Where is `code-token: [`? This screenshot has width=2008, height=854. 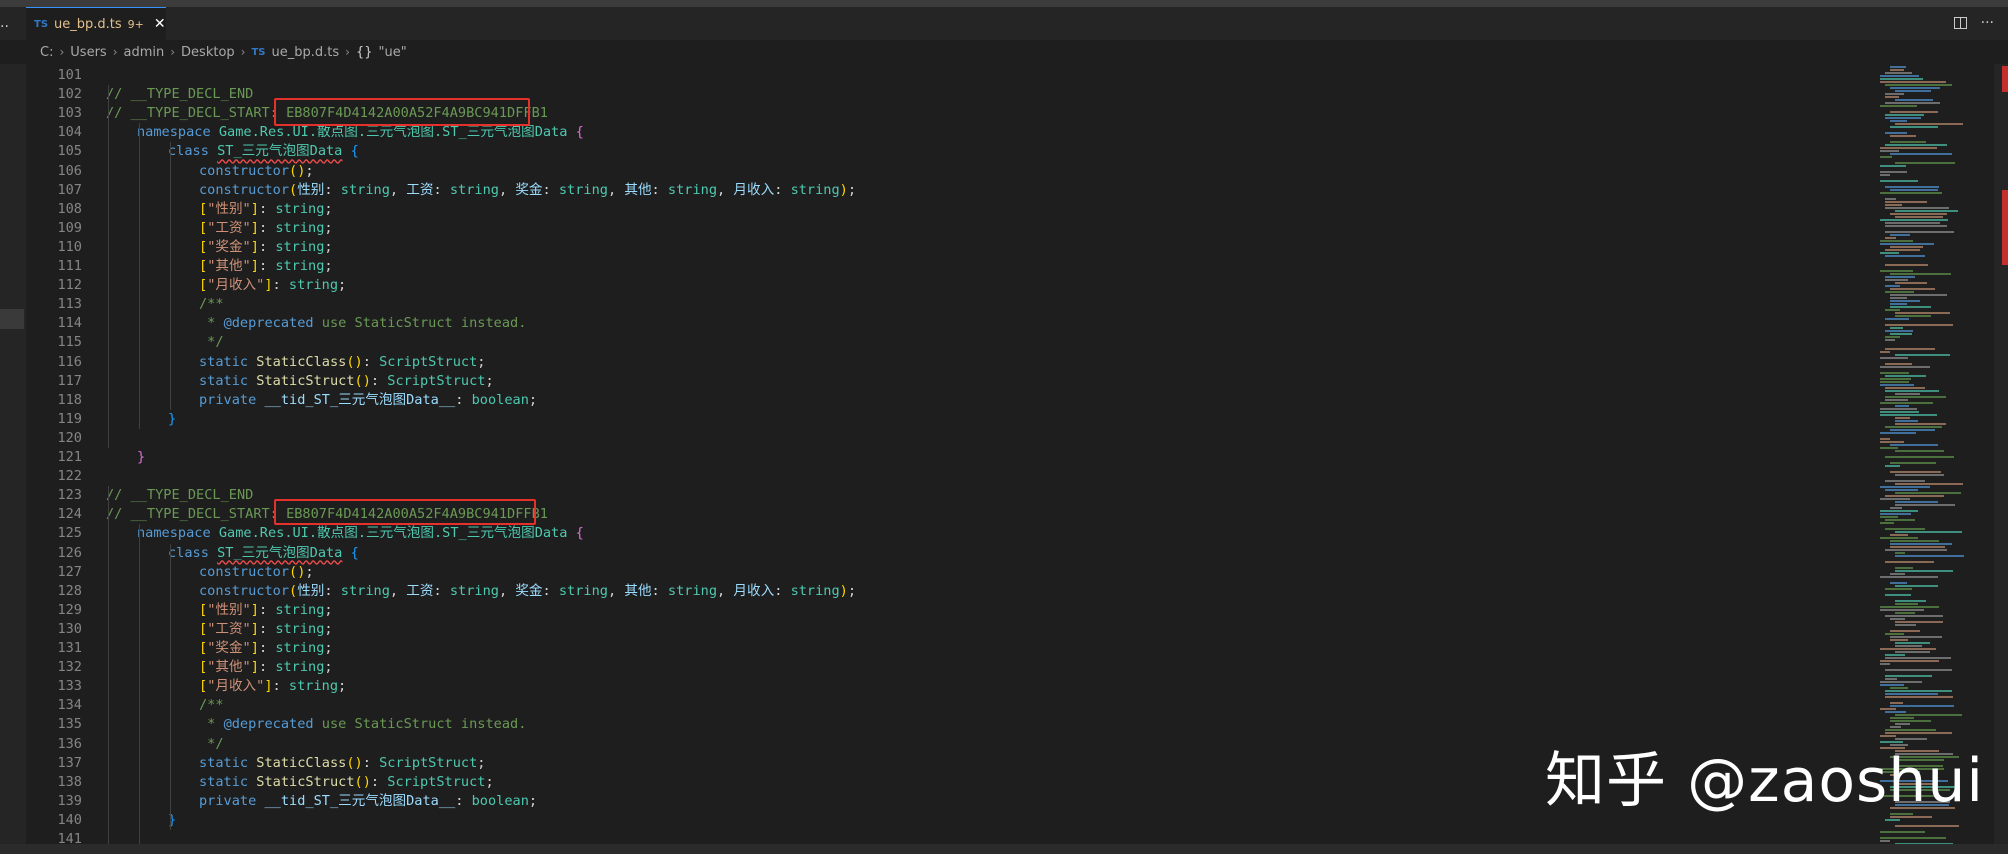
code-token: [ is located at coordinates (203, 266).